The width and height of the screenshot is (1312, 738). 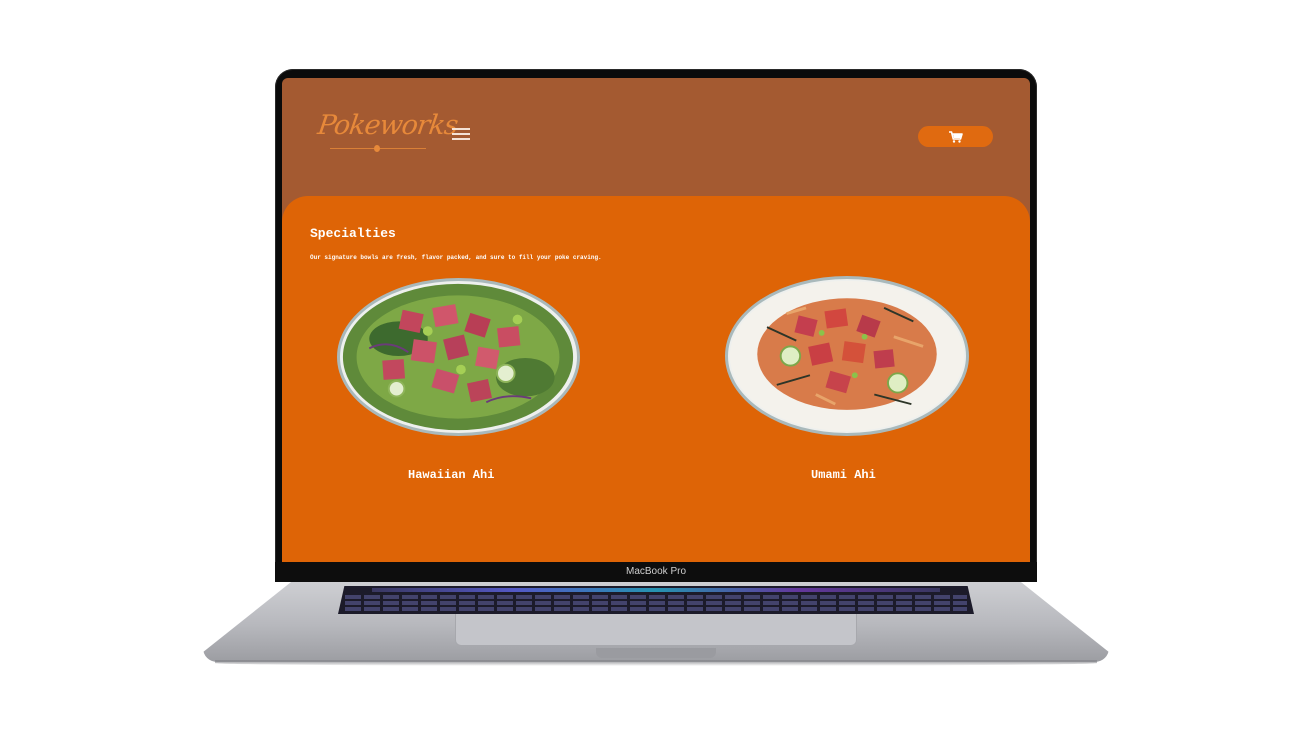 I want to click on touch-bar, so click(x=656, y=590).